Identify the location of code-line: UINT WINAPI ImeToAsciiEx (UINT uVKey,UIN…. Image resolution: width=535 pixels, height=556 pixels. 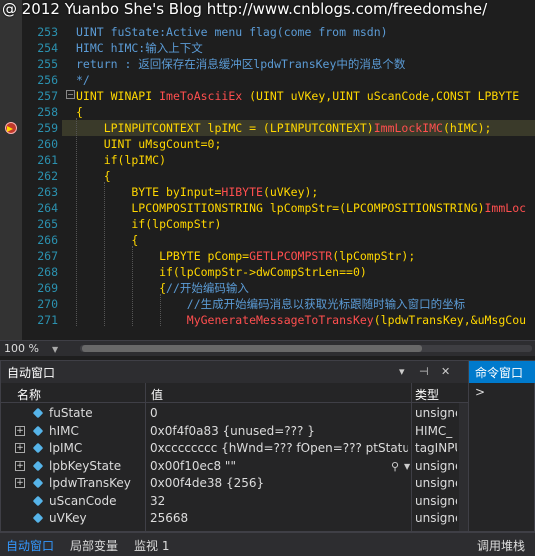
(297, 96).